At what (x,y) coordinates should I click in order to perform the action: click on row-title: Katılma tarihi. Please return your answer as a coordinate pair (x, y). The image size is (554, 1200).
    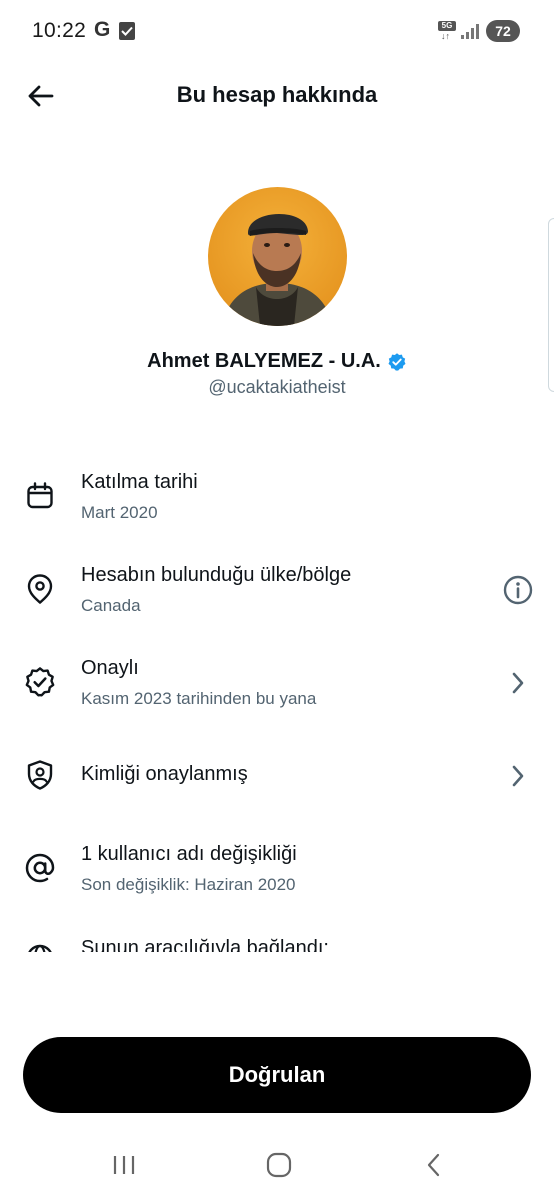
    Looking at the image, I should click on (139, 482).